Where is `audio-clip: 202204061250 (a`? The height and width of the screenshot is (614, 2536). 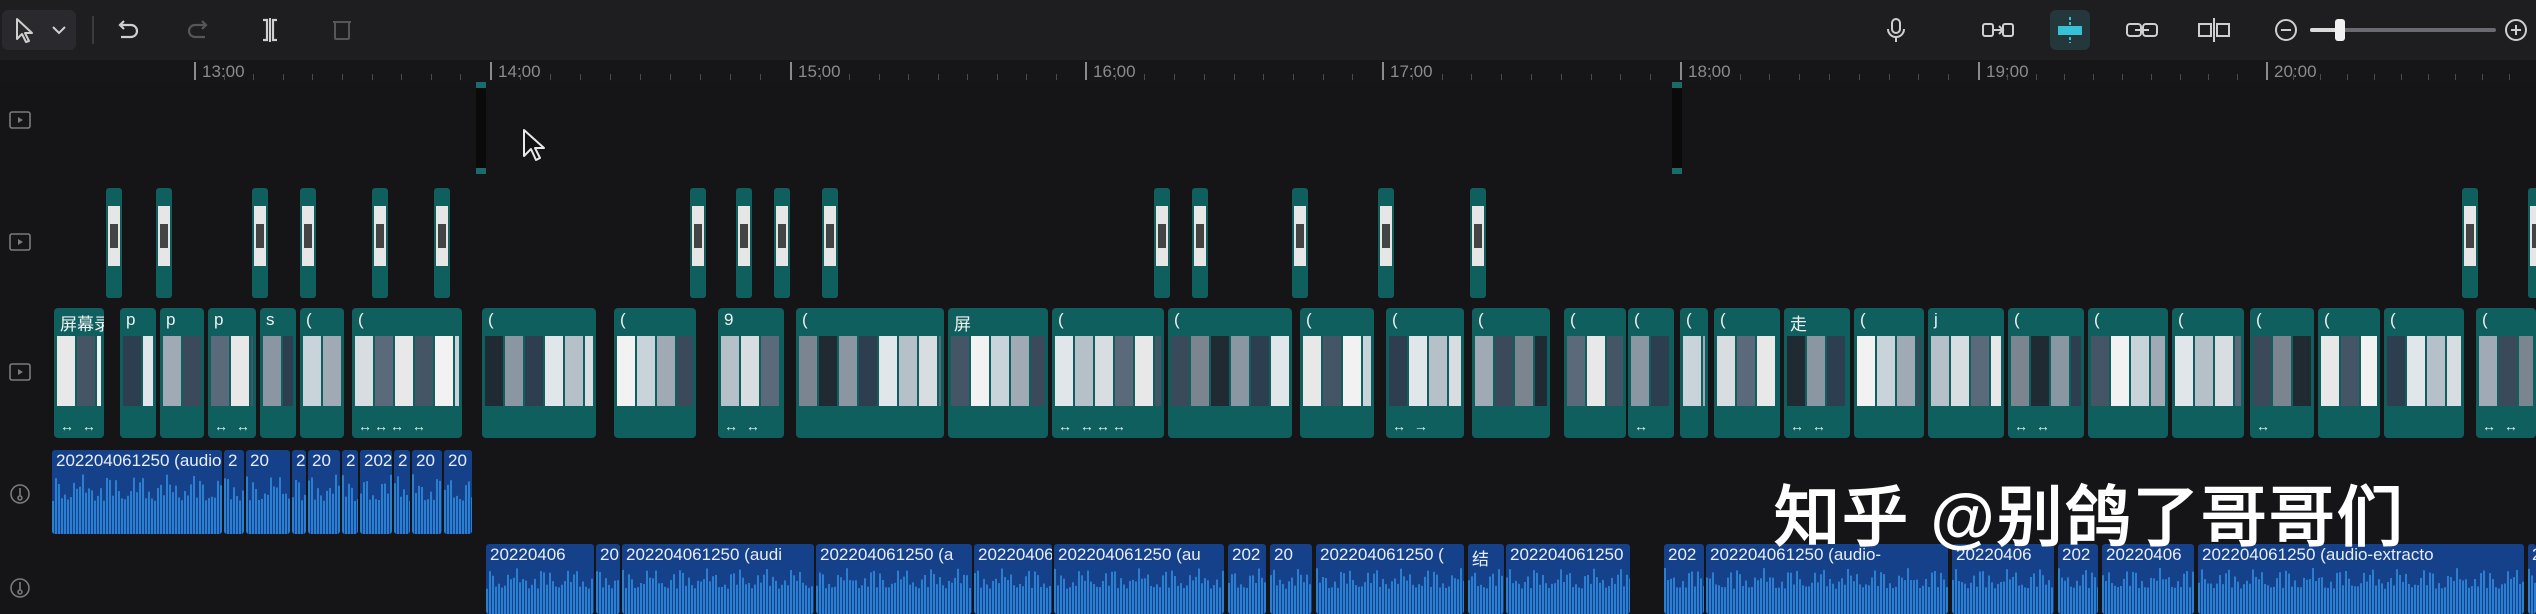
audio-clip: 202204061250 (a is located at coordinates (894, 579).